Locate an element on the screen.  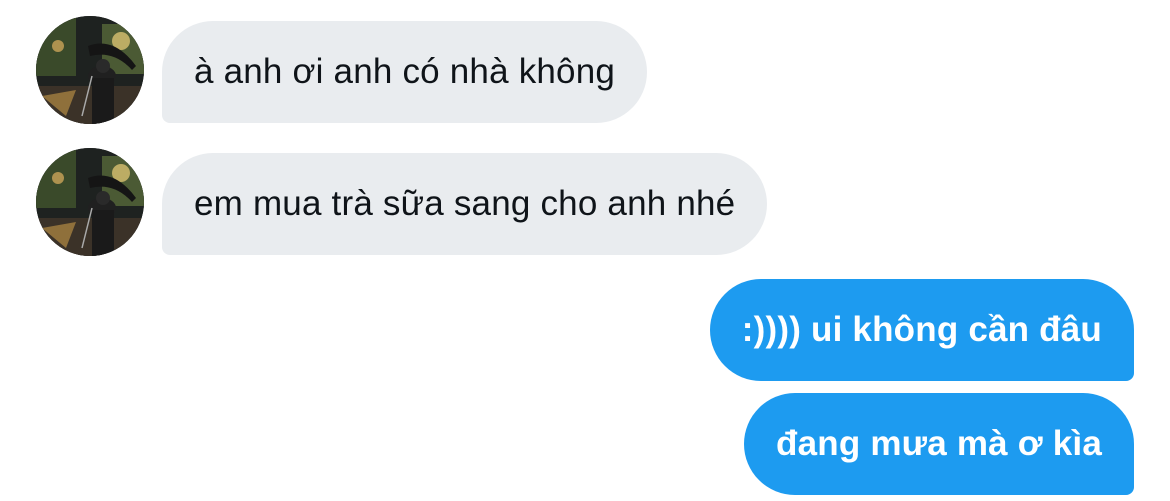
message-text: em mua trà sữa sang cho anh nhé is located at coordinates (465, 203).